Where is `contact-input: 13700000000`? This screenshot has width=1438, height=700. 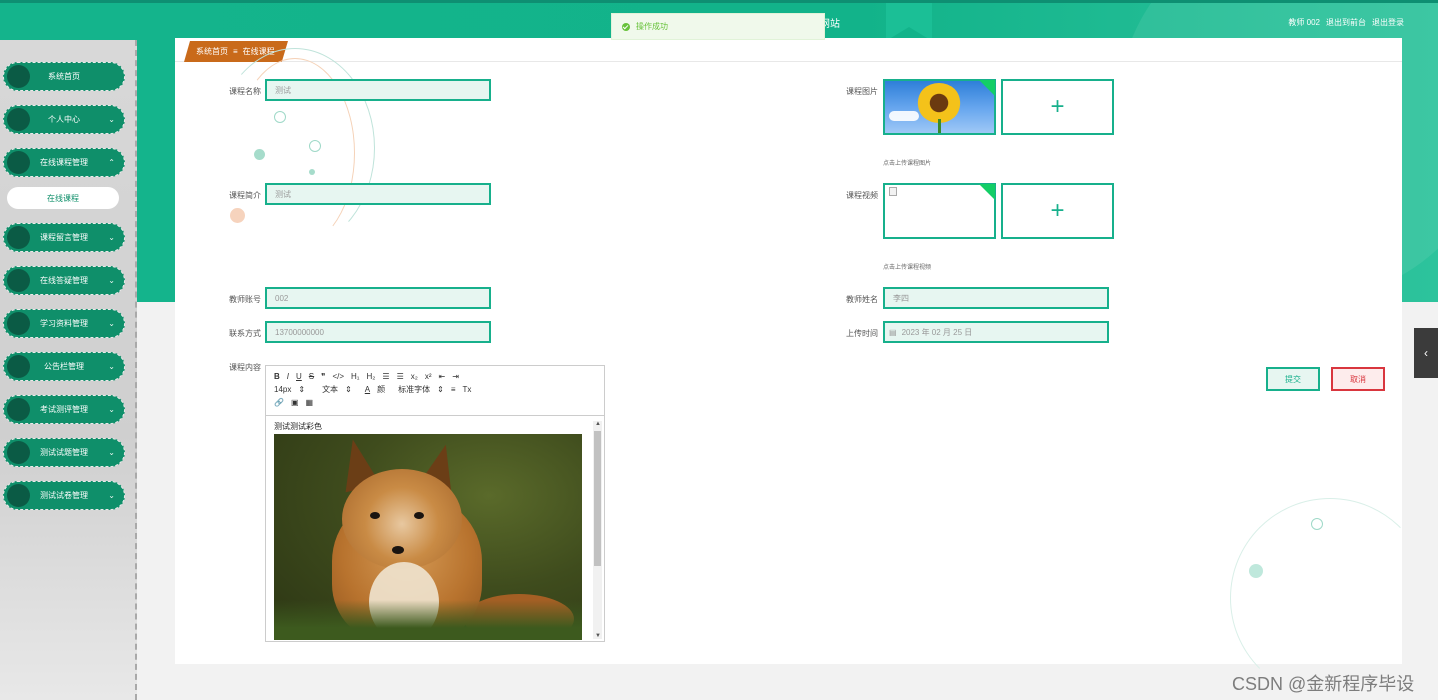 contact-input: 13700000000 is located at coordinates (378, 332).